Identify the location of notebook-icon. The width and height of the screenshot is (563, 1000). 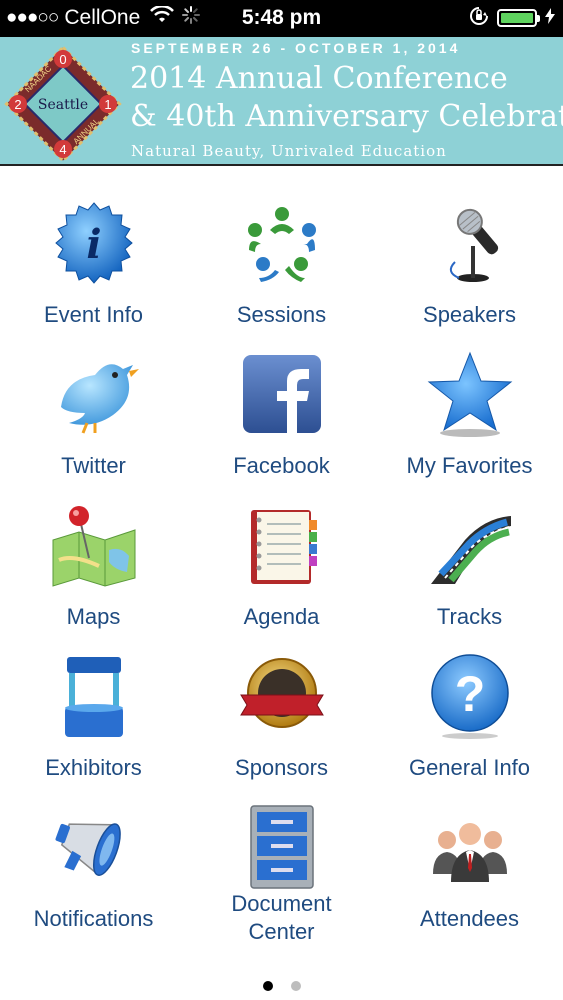
(282, 545).